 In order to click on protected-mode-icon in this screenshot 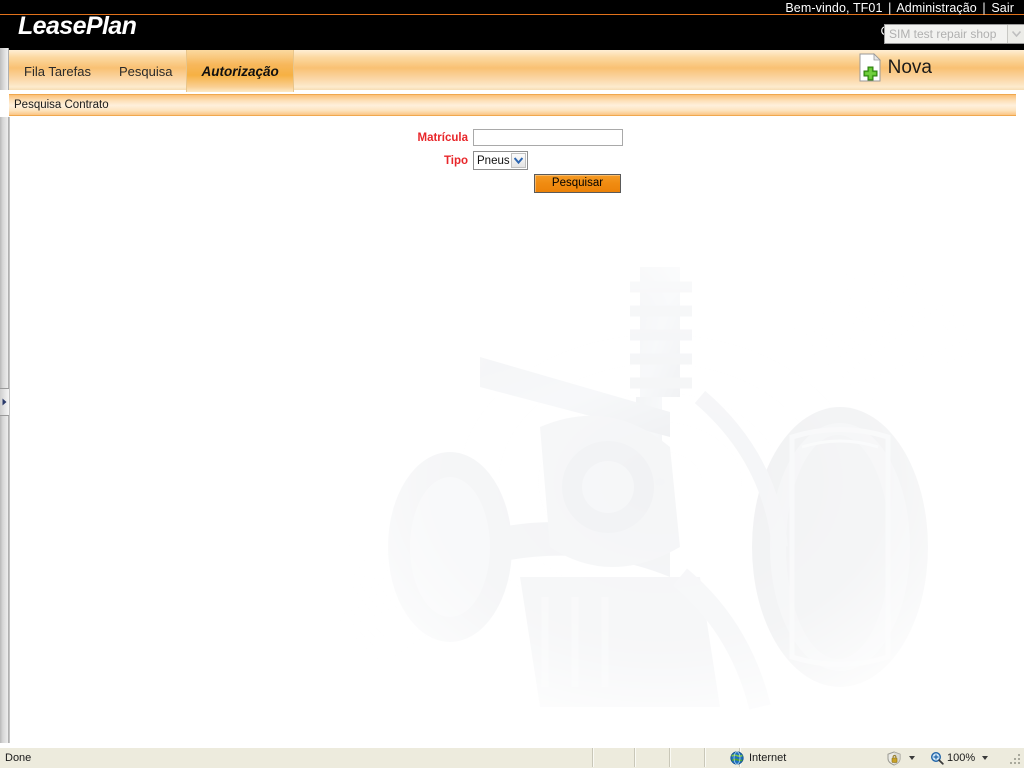, I will do `click(894, 758)`.